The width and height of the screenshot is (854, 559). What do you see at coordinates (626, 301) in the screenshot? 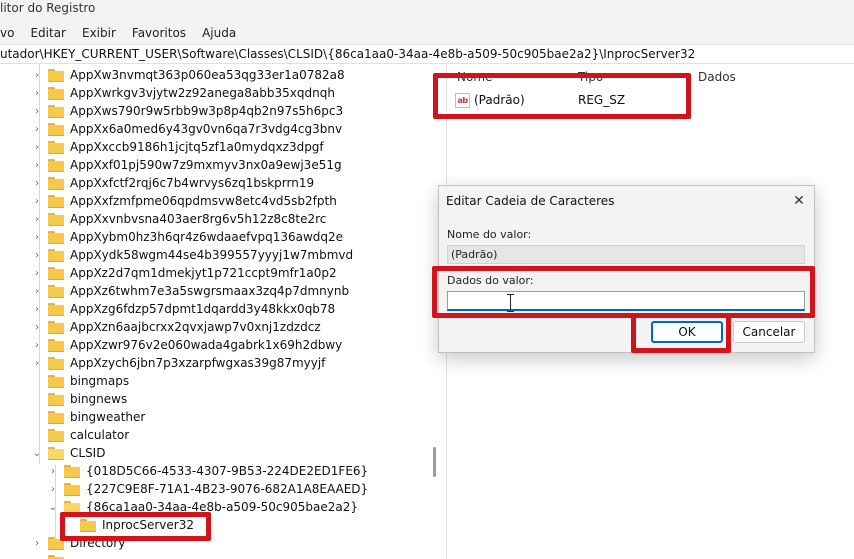
I see `value-data-input` at bounding box center [626, 301].